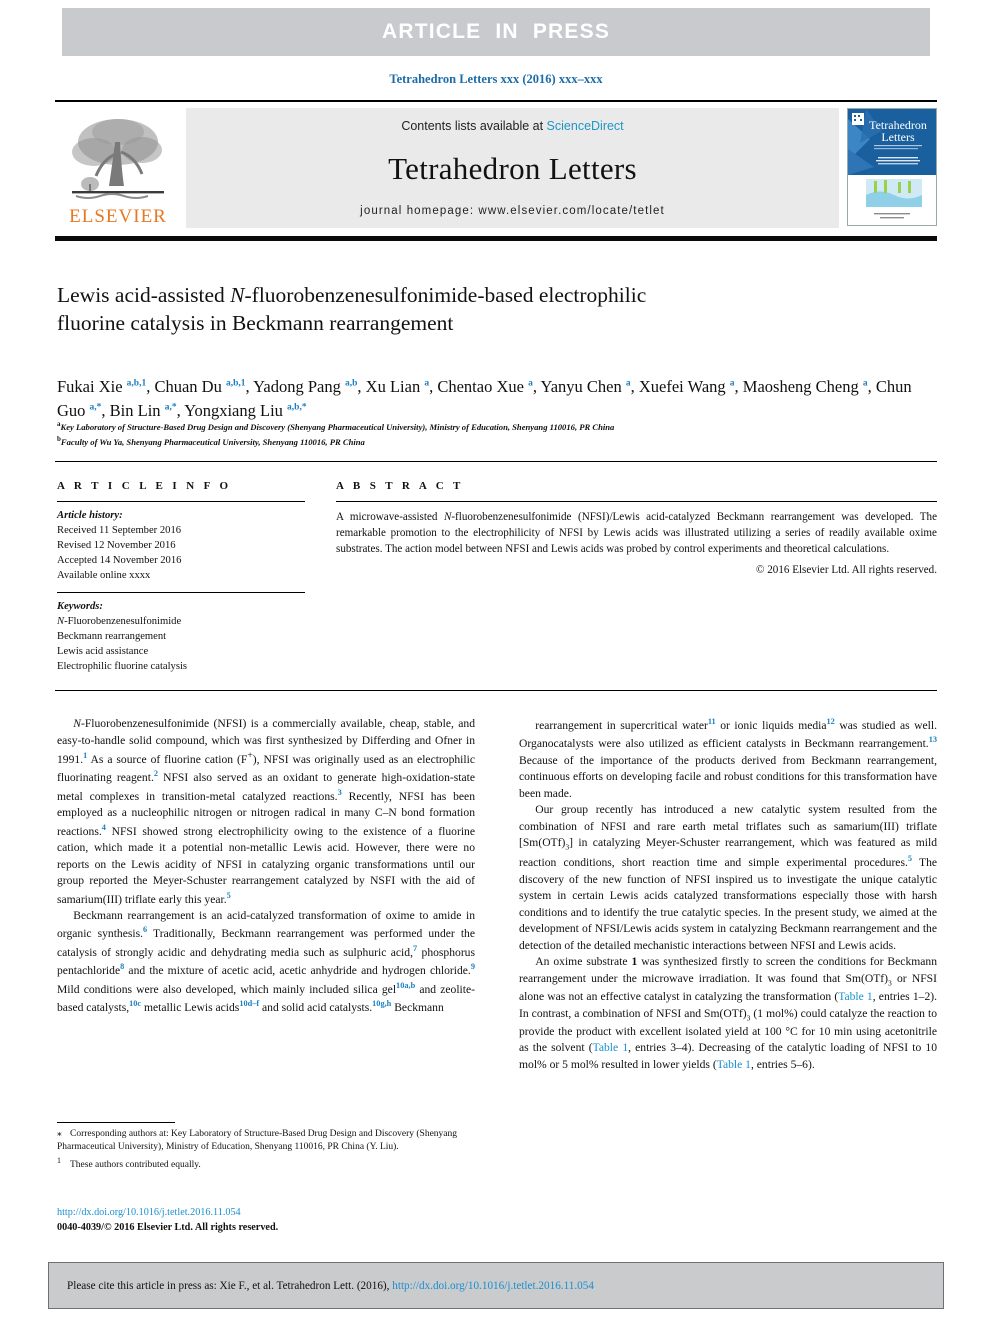  I want to click on article-info-heading: A R T I C L E I N F O, so click(144, 486).